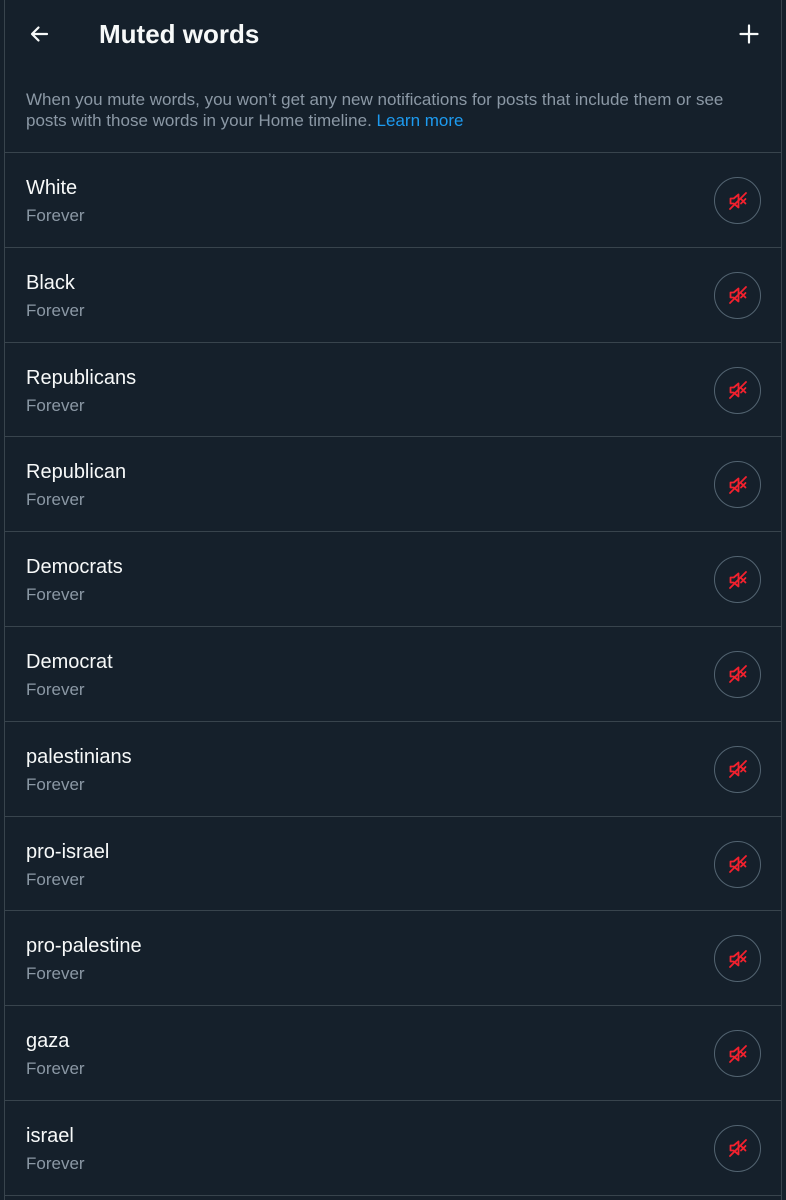 The width and height of the screenshot is (786, 1200). What do you see at coordinates (79, 756) in the screenshot?
I see `muted-word: palestinians` at bounding box center [79, 756].